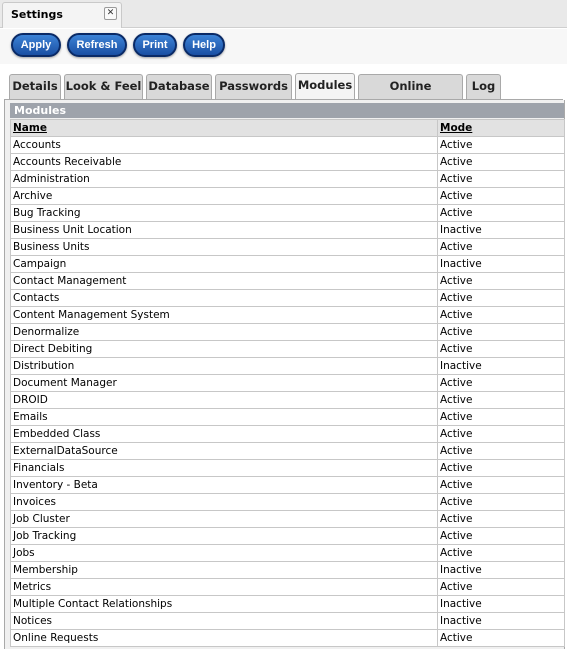  Describe the element at coordinates (224, 298) in the screenshot. I see `module-name-cell: Contacts` at that location.